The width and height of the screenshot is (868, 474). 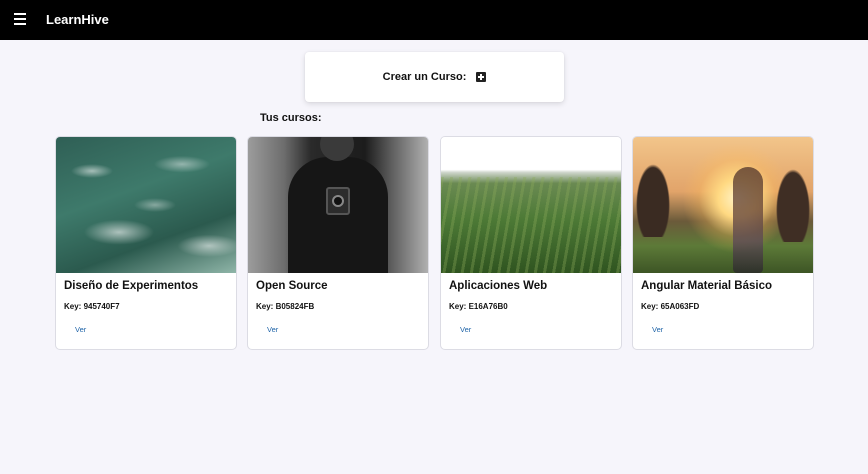 I want to click on course-card: Aplicaciones Web Key: E16A76B0 Ver, so click(x=531, y=243).